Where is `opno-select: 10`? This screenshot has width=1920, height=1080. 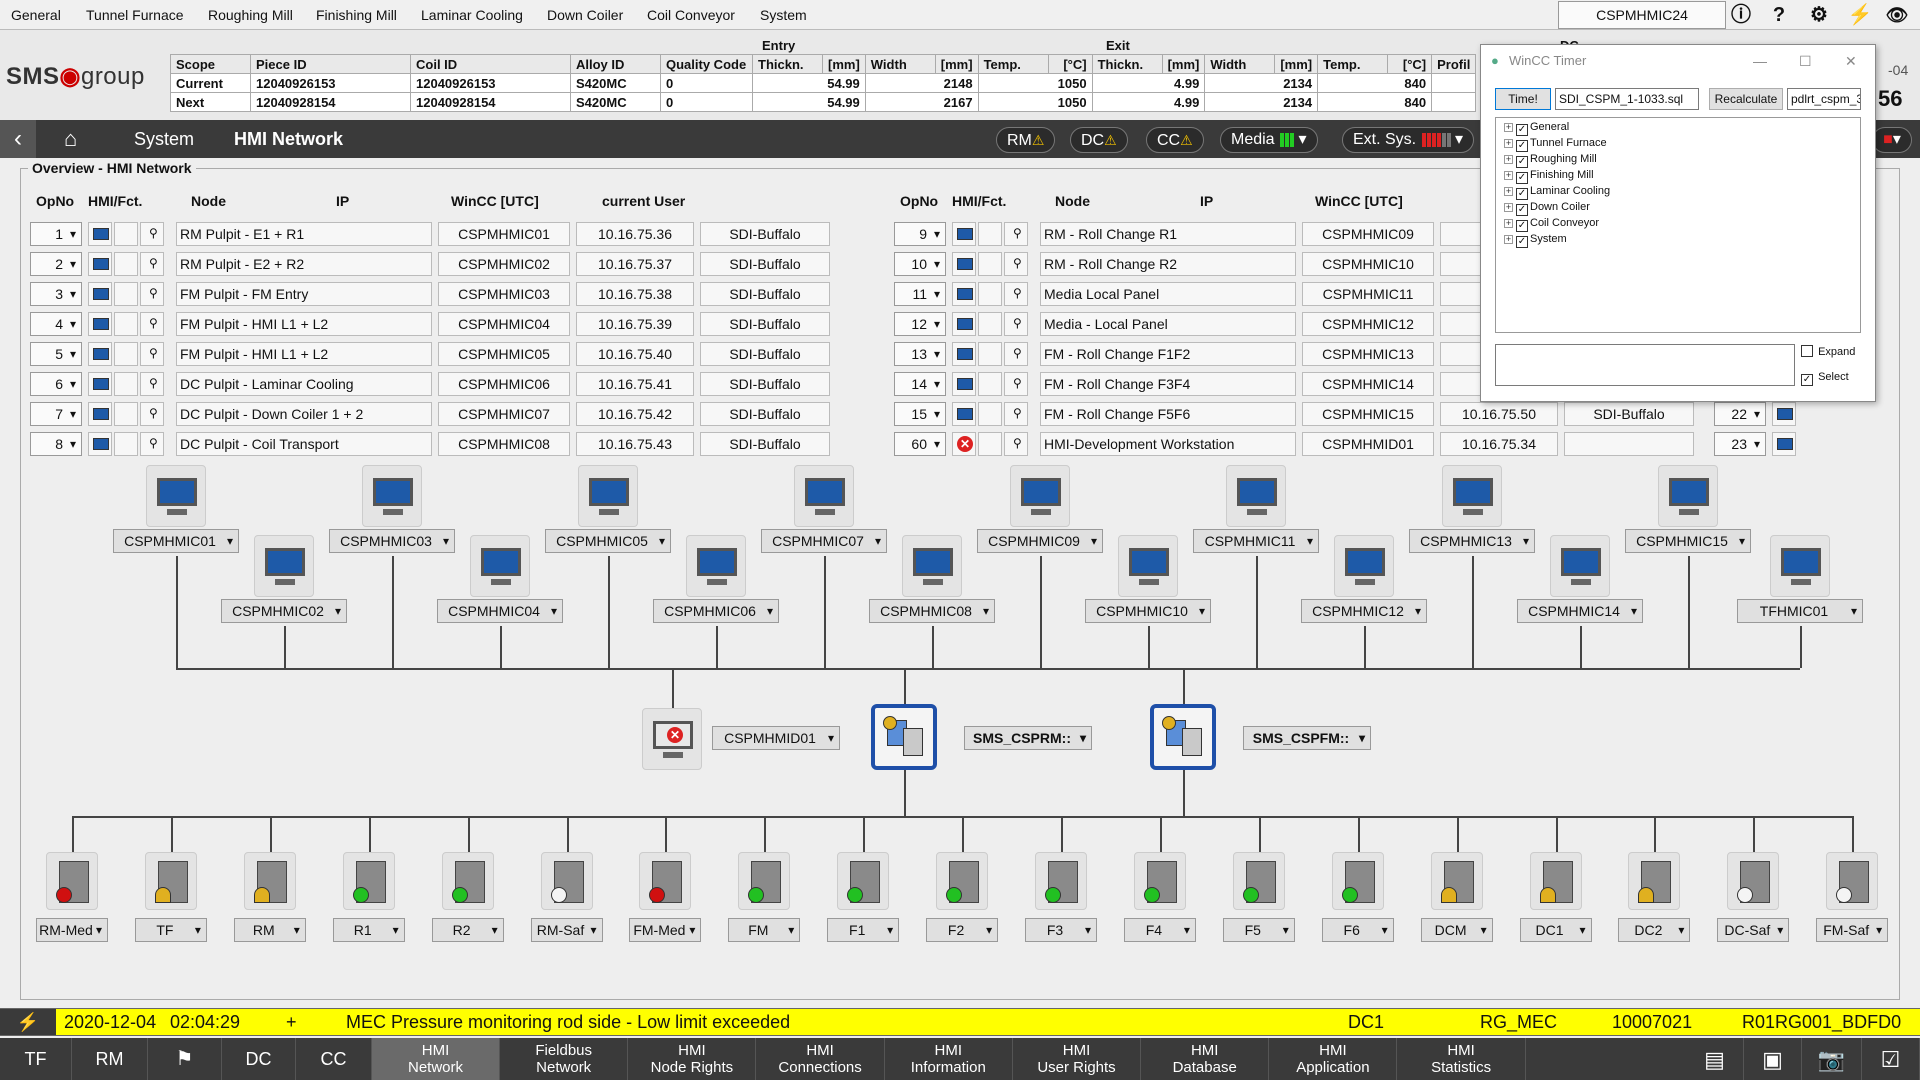 opno-select: 10 is located at coordinates (920, 264).